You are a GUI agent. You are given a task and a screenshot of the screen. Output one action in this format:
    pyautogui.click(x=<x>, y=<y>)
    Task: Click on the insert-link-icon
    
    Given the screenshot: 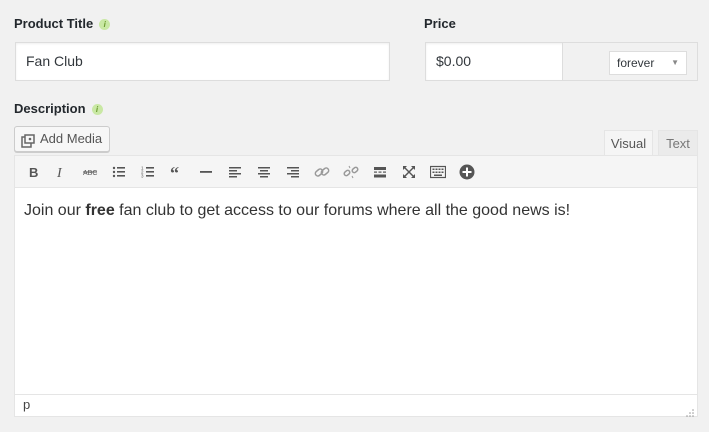 What is the action you would take?
    pyautogui.click(x=322, y=172)
    